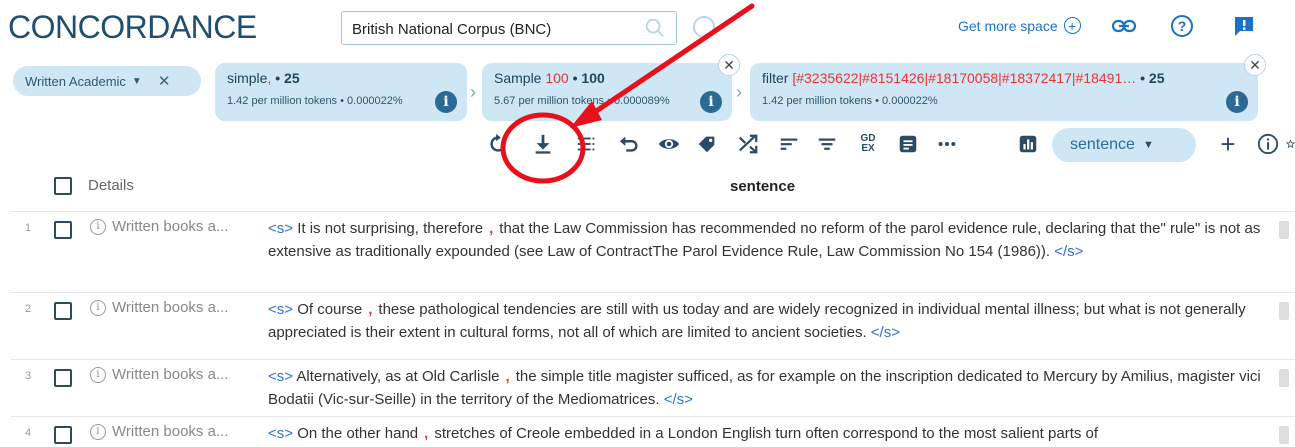 Image resolution: width=1295 pixels, height=447 pixels. What do you see at coordinates (1019, 25) in the screenshot?
I see `get-more-space-link: Get more space +` at bounding box center [1019, 25].